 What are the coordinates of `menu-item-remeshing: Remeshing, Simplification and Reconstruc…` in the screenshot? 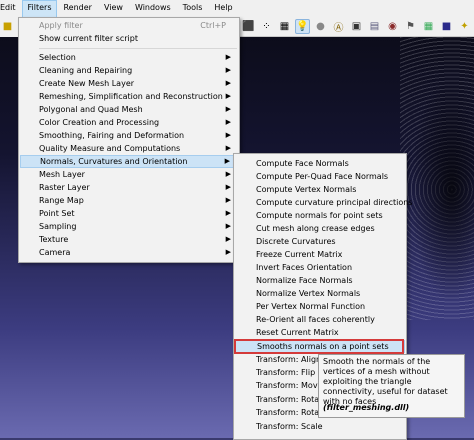 It's located at (129, 96).